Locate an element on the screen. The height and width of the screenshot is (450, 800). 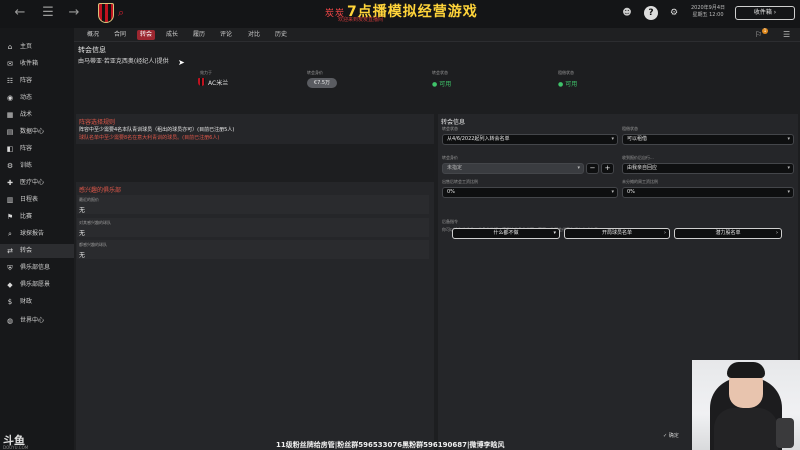
tab-overview: 概况 is located at coordinates (93, 35).